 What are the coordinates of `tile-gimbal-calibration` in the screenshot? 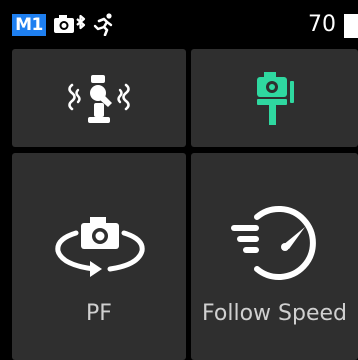 It's located at (99, 98).